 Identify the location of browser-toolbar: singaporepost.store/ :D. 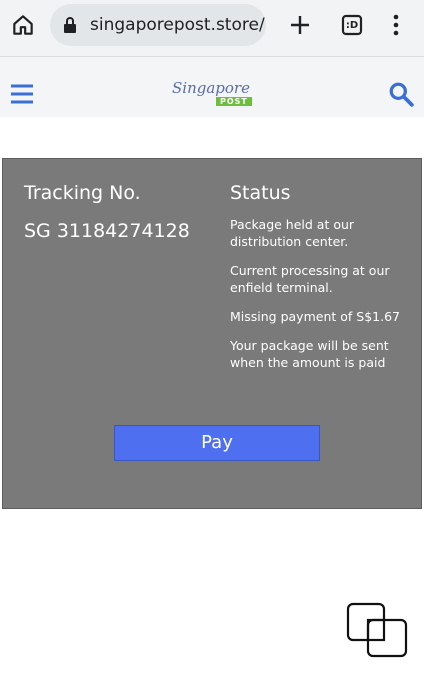
(212, 28).